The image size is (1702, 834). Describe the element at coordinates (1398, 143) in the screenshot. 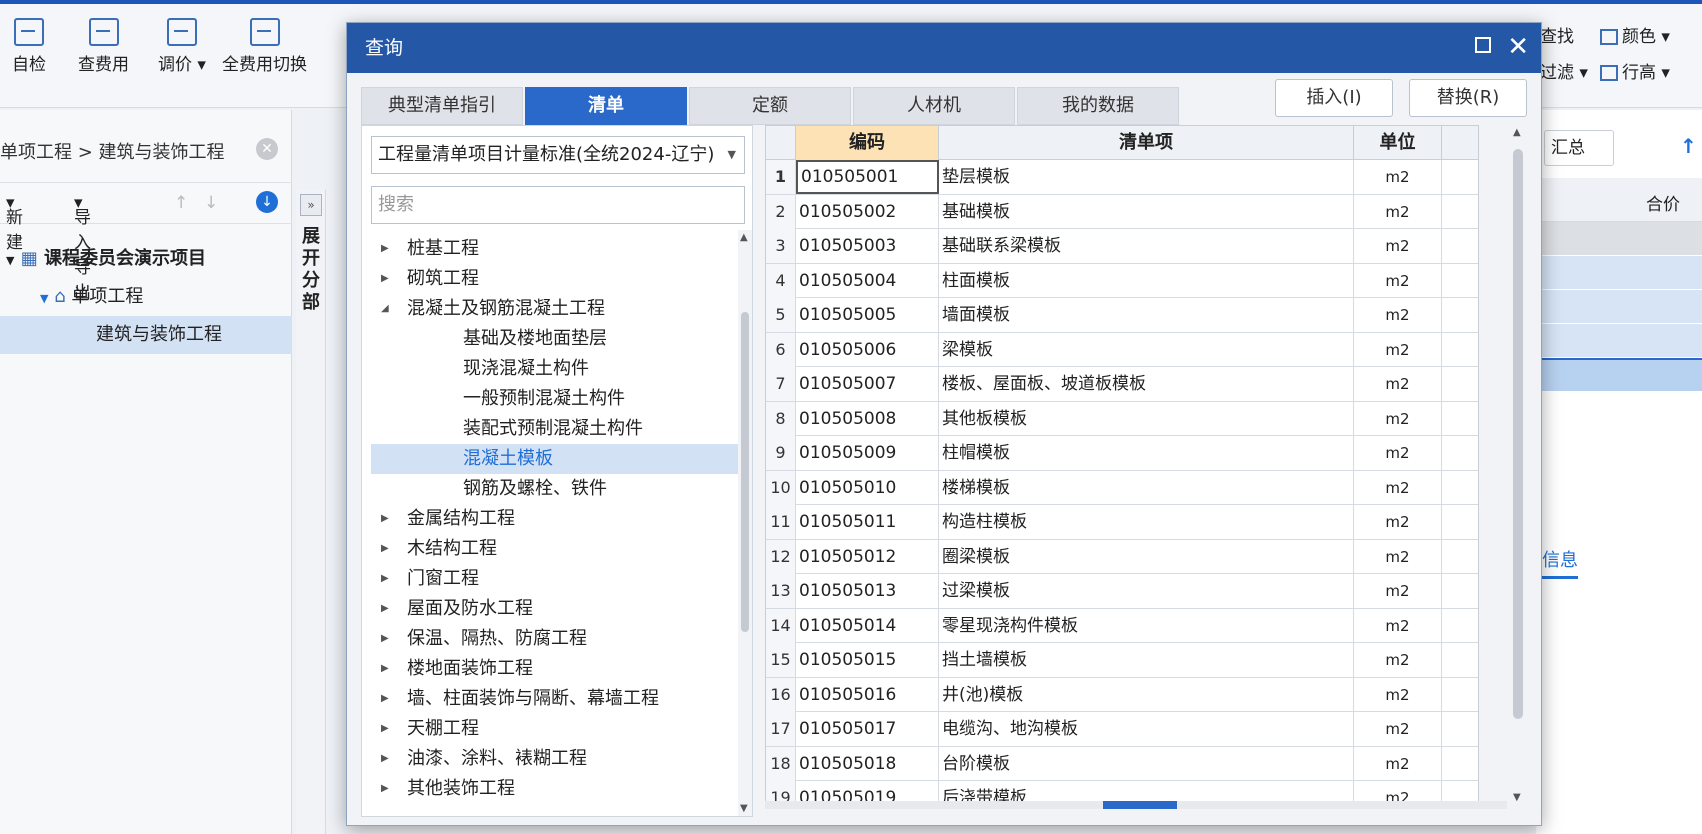

I see `unit-header: 单位` at that location.